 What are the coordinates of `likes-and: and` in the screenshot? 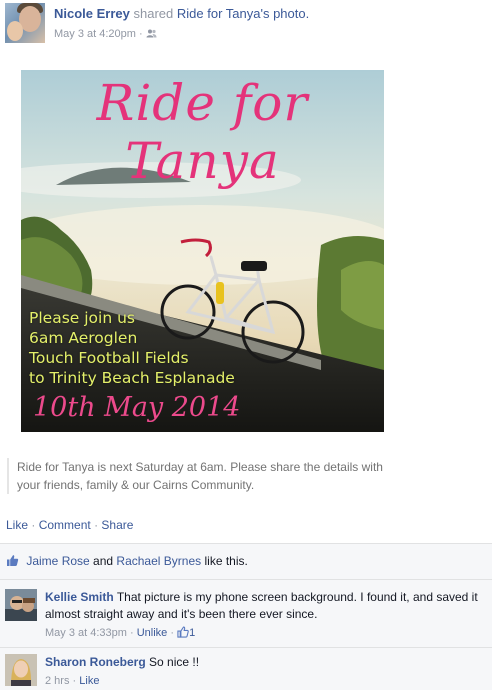 It's located at (103, 561).